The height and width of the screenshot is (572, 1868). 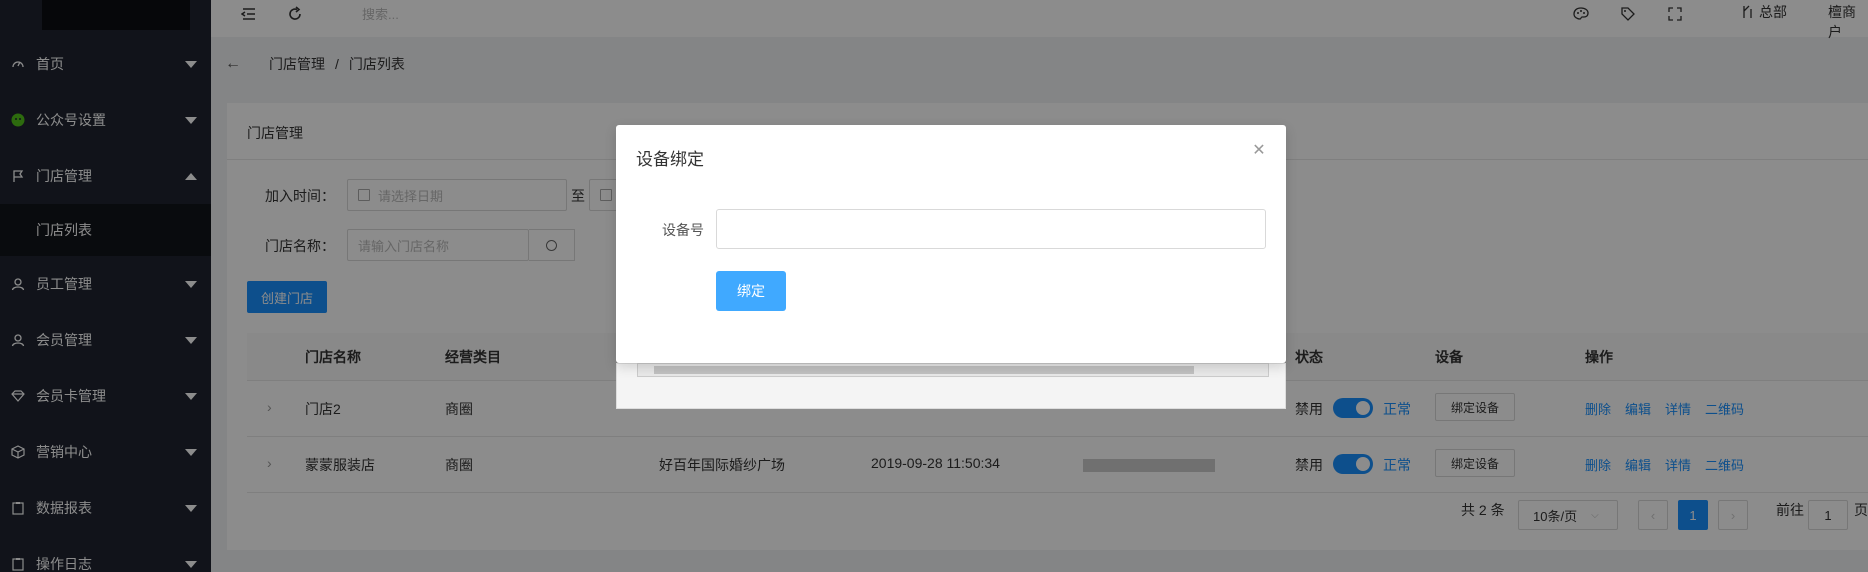 What do you see at coordinates (924, 370) in the screenshot?
I see `scrollbar-thumb` at bounding box center [924, 370].